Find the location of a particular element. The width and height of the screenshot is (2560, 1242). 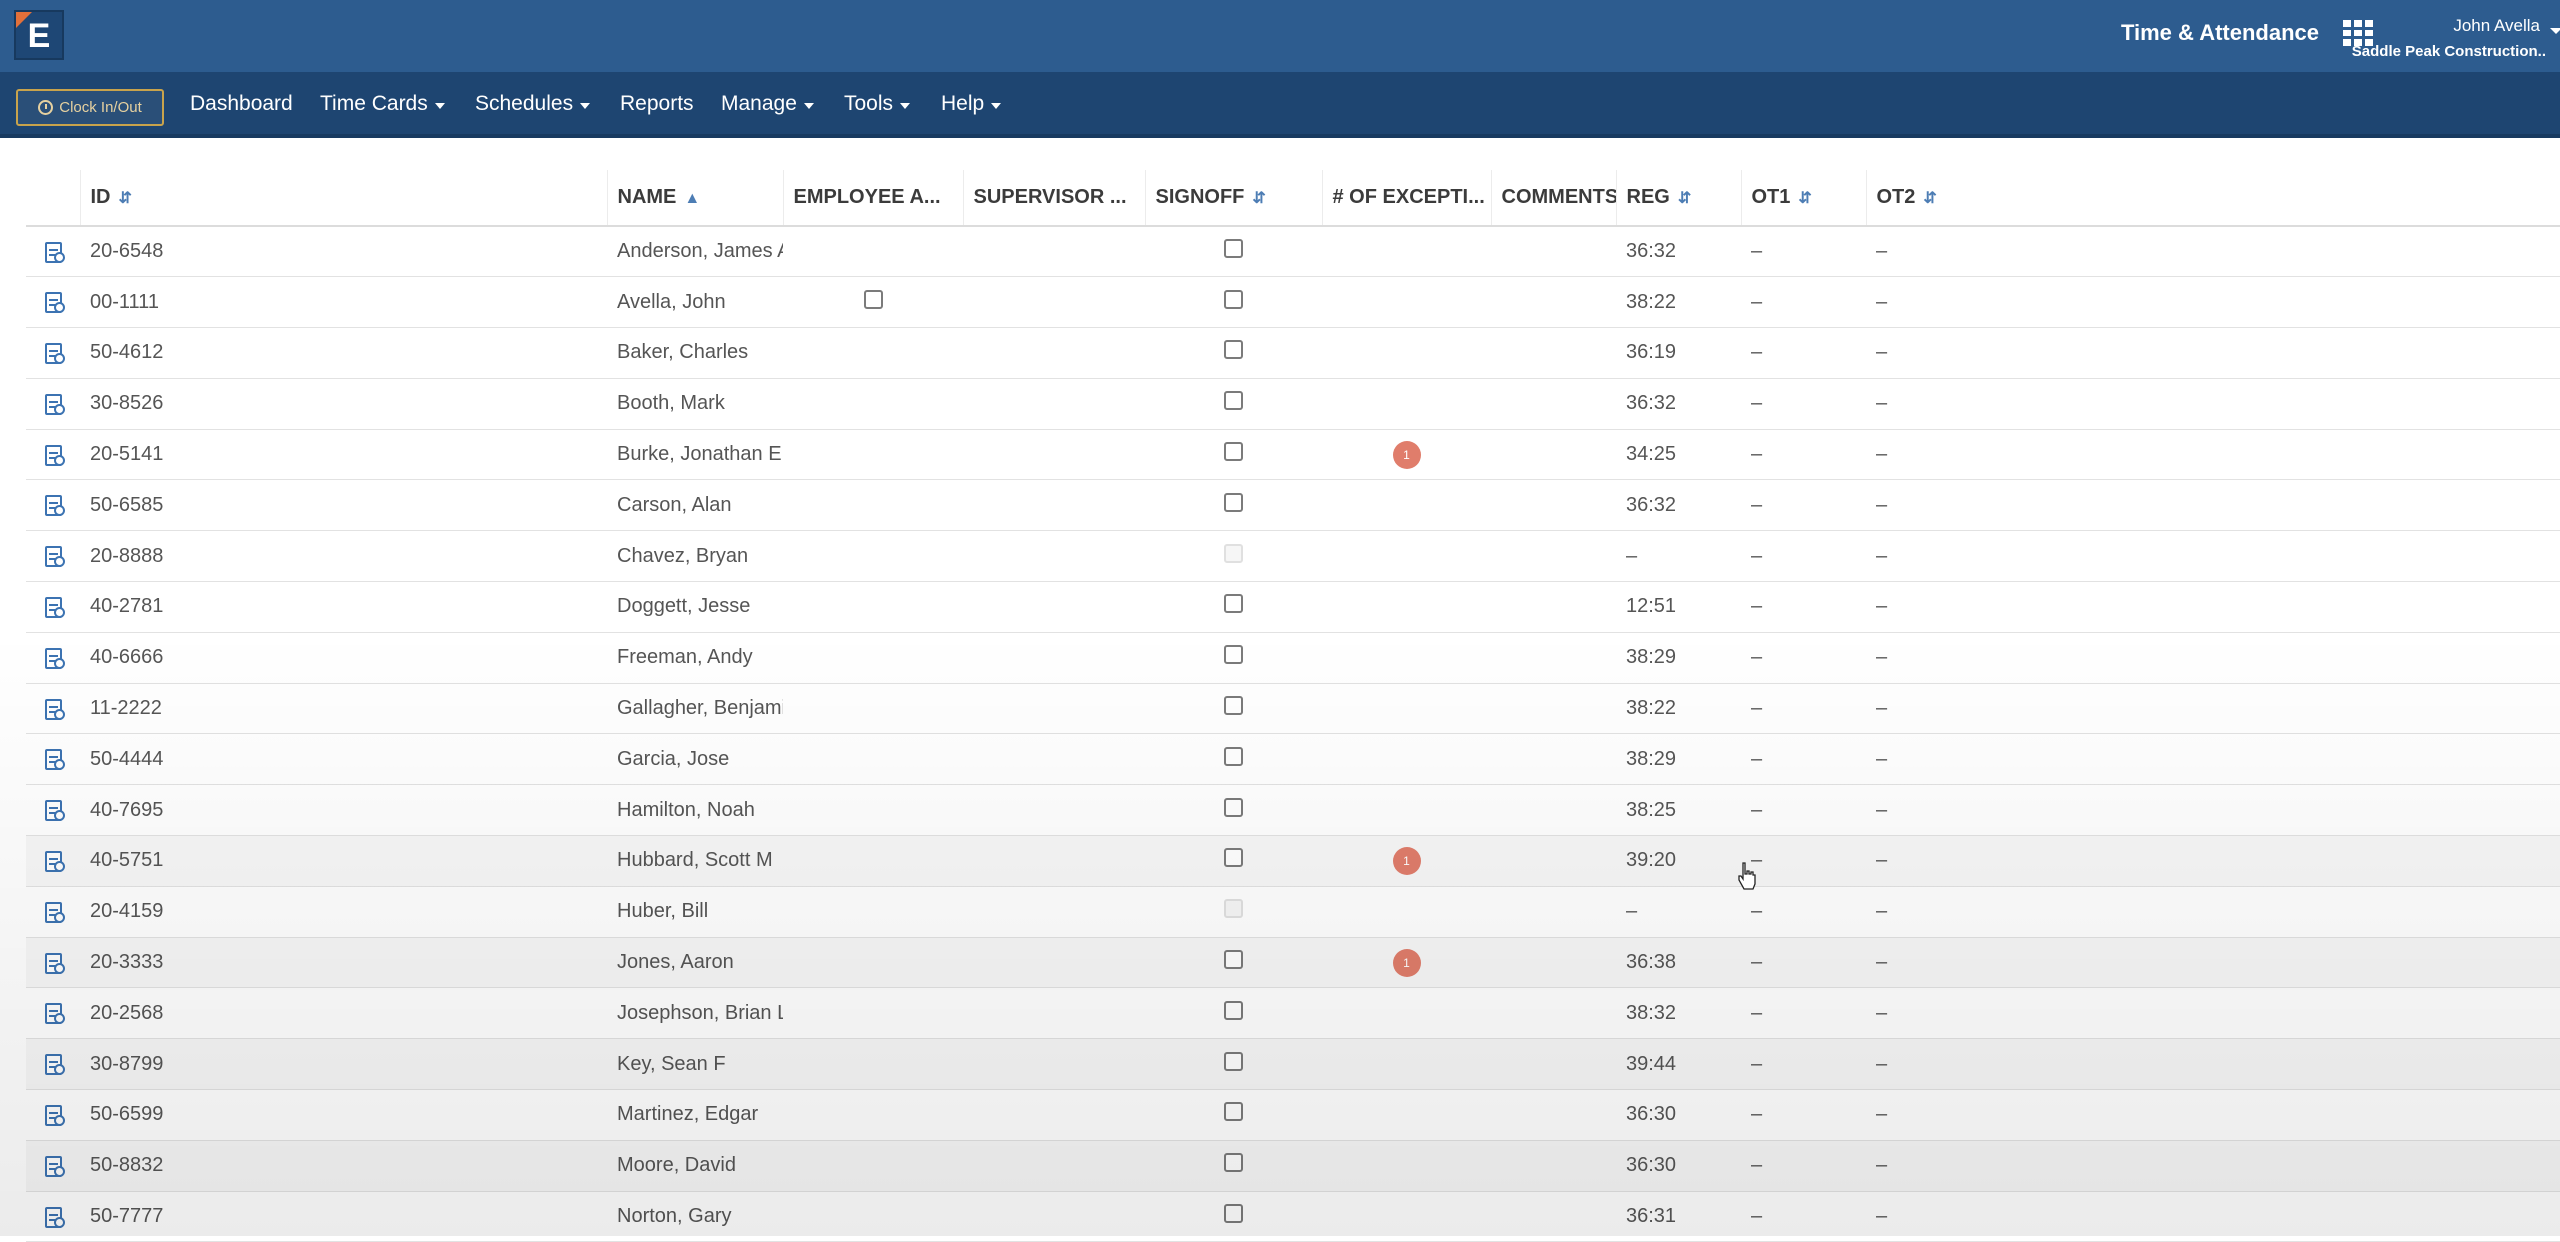

table-row: 40-6666Freeman, Andy38:29––38:29 is located at coordinates (1293, 658).